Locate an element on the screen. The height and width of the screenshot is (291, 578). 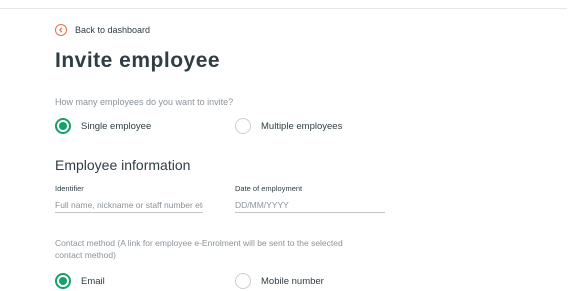
email-radio: Email is located at coordinates (80, 281).